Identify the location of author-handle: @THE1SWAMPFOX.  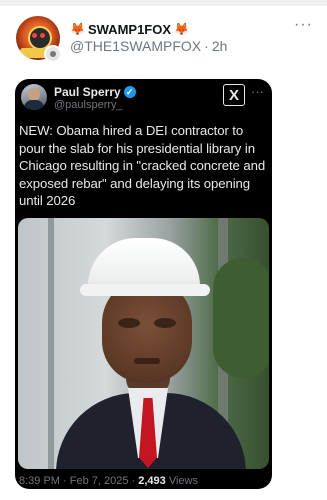
(135, 46).